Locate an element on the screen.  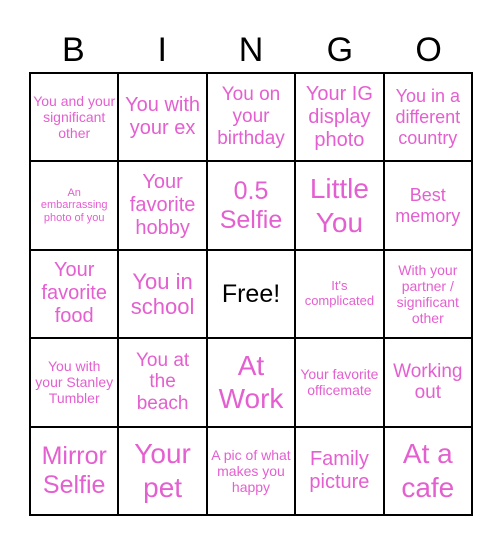
bingo-cell: Your pet is located at coordinates (162, 470).